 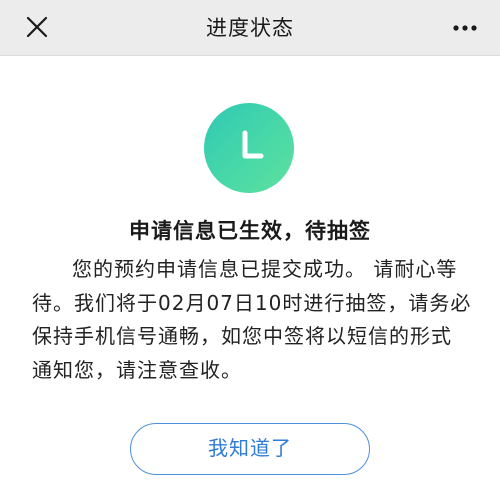 I want to click on more-icon, so click(x=465, y=28).